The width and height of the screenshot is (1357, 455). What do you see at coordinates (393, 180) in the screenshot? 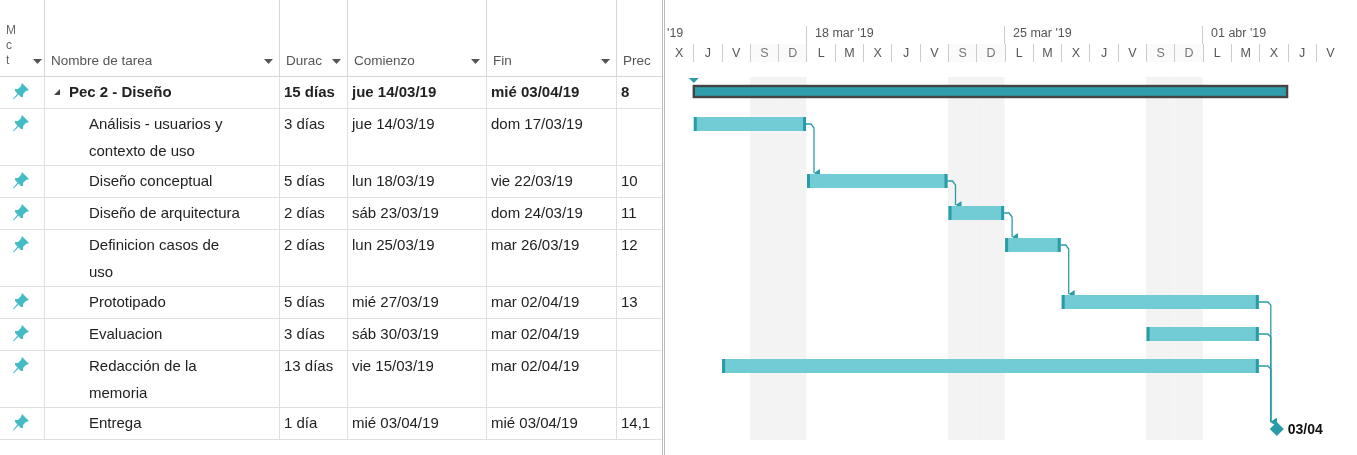
I see `start-date-cell: lun 18/03/19` at bounding box center [393, 180].